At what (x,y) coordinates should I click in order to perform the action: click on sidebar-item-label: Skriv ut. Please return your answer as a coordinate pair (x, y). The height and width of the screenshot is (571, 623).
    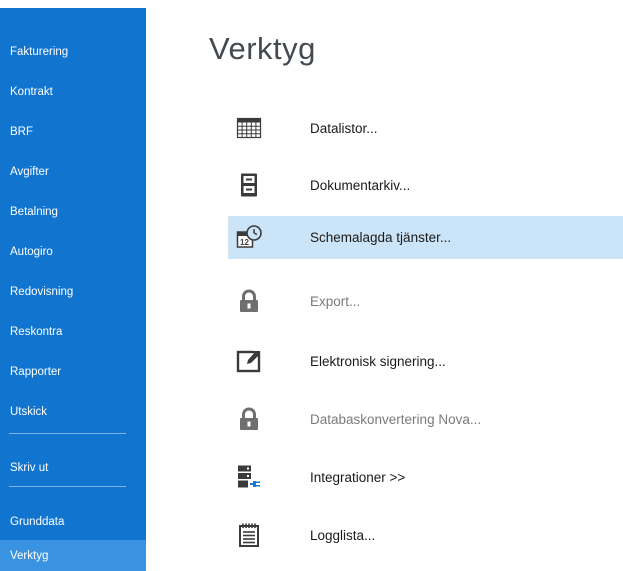
    Looking at the image, I should click on (29, 468).